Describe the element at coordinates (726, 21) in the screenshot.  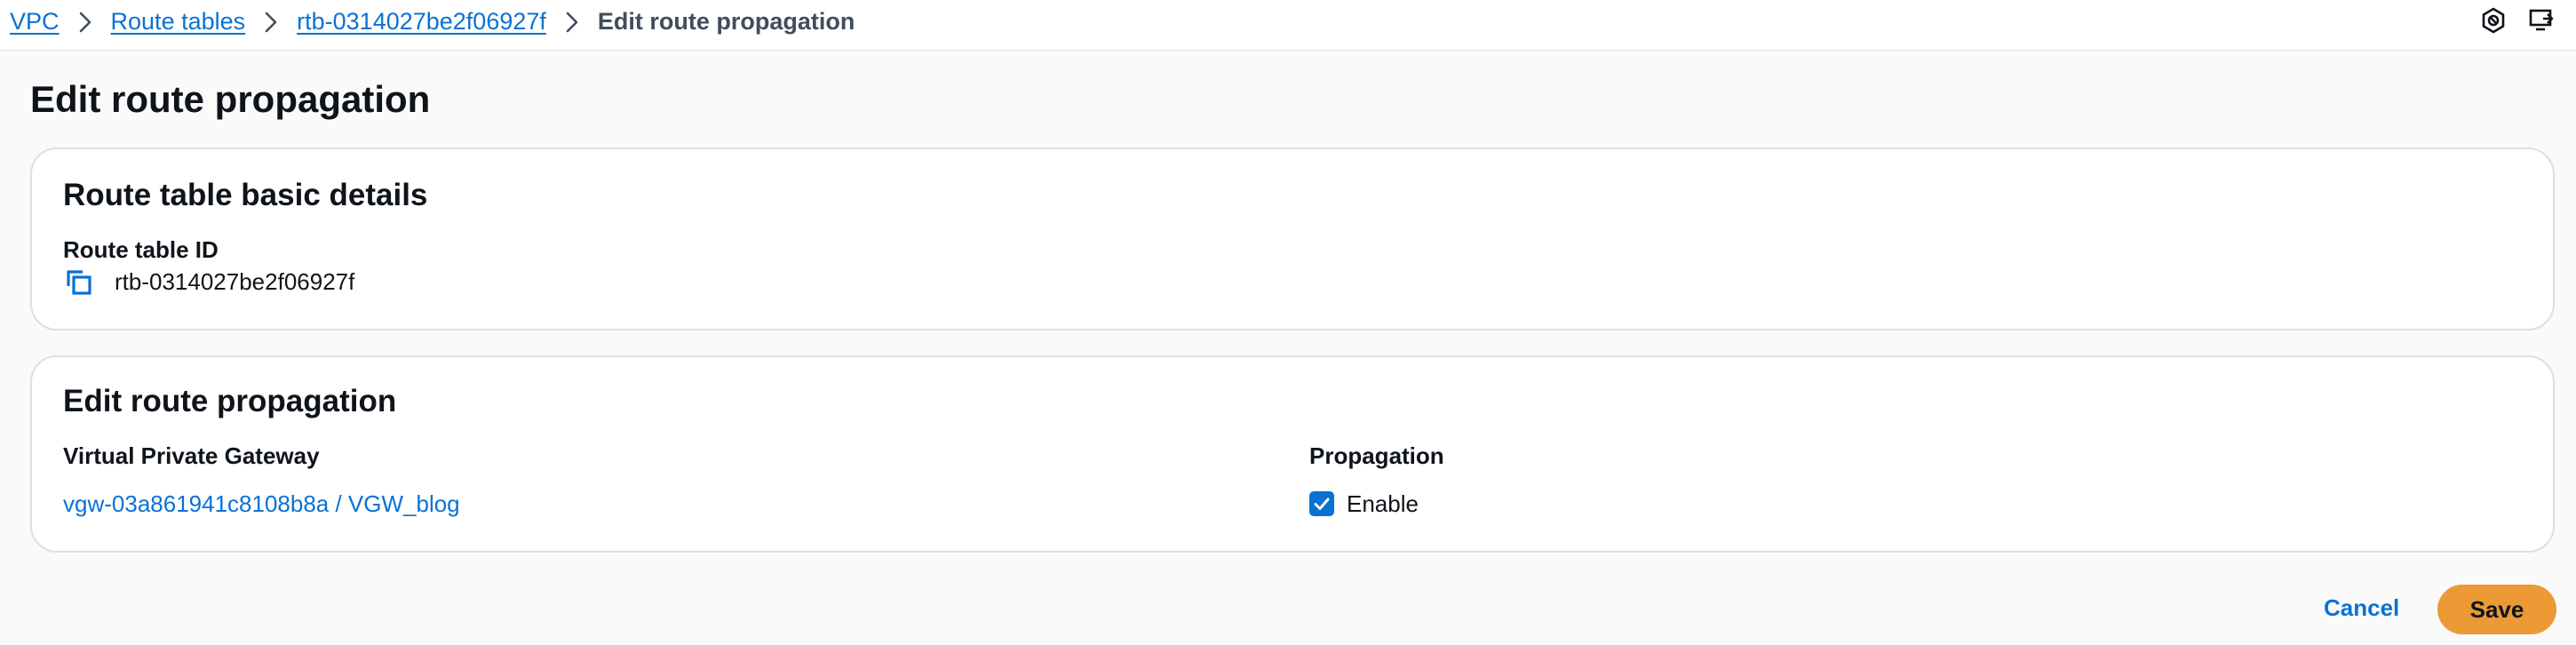
I see `breadcrumb-current: Edit route propagation` at that location.